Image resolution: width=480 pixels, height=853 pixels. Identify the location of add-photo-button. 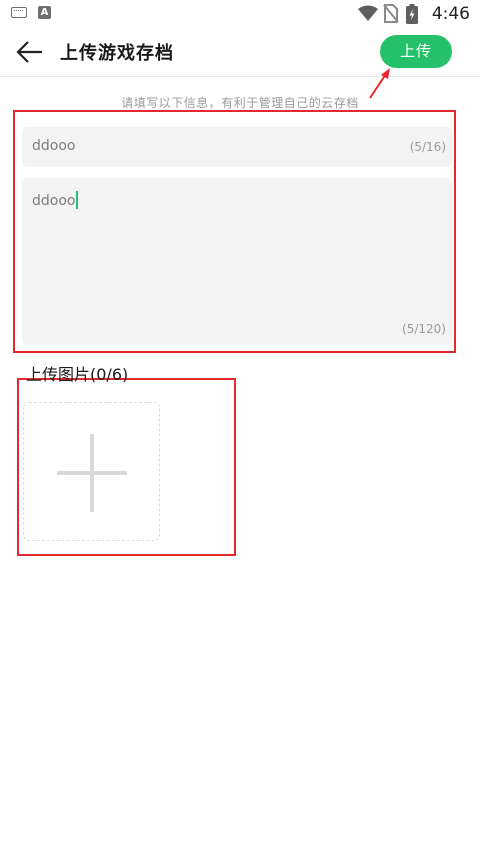
(91, 471).